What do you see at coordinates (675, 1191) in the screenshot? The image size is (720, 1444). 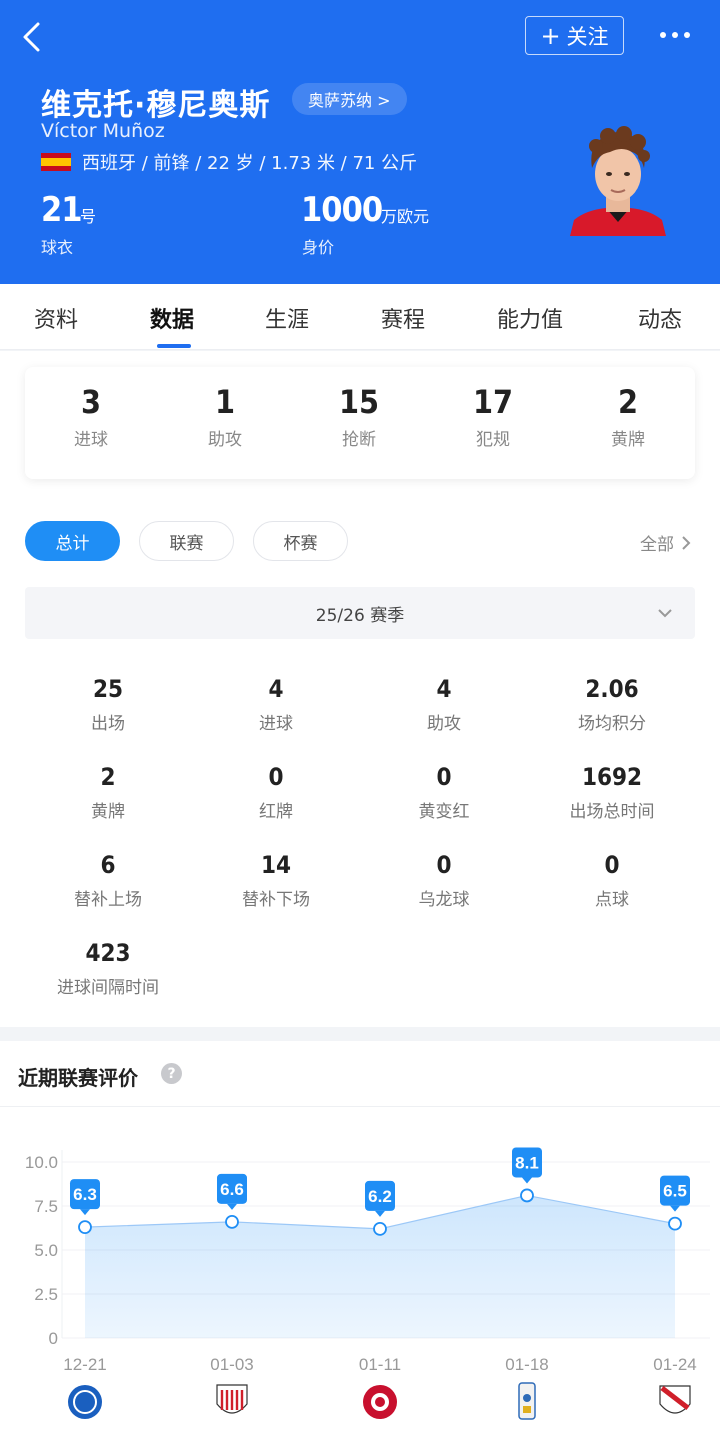 I see `rating-value-label: 6.5` at bounding box center [675, 1191].